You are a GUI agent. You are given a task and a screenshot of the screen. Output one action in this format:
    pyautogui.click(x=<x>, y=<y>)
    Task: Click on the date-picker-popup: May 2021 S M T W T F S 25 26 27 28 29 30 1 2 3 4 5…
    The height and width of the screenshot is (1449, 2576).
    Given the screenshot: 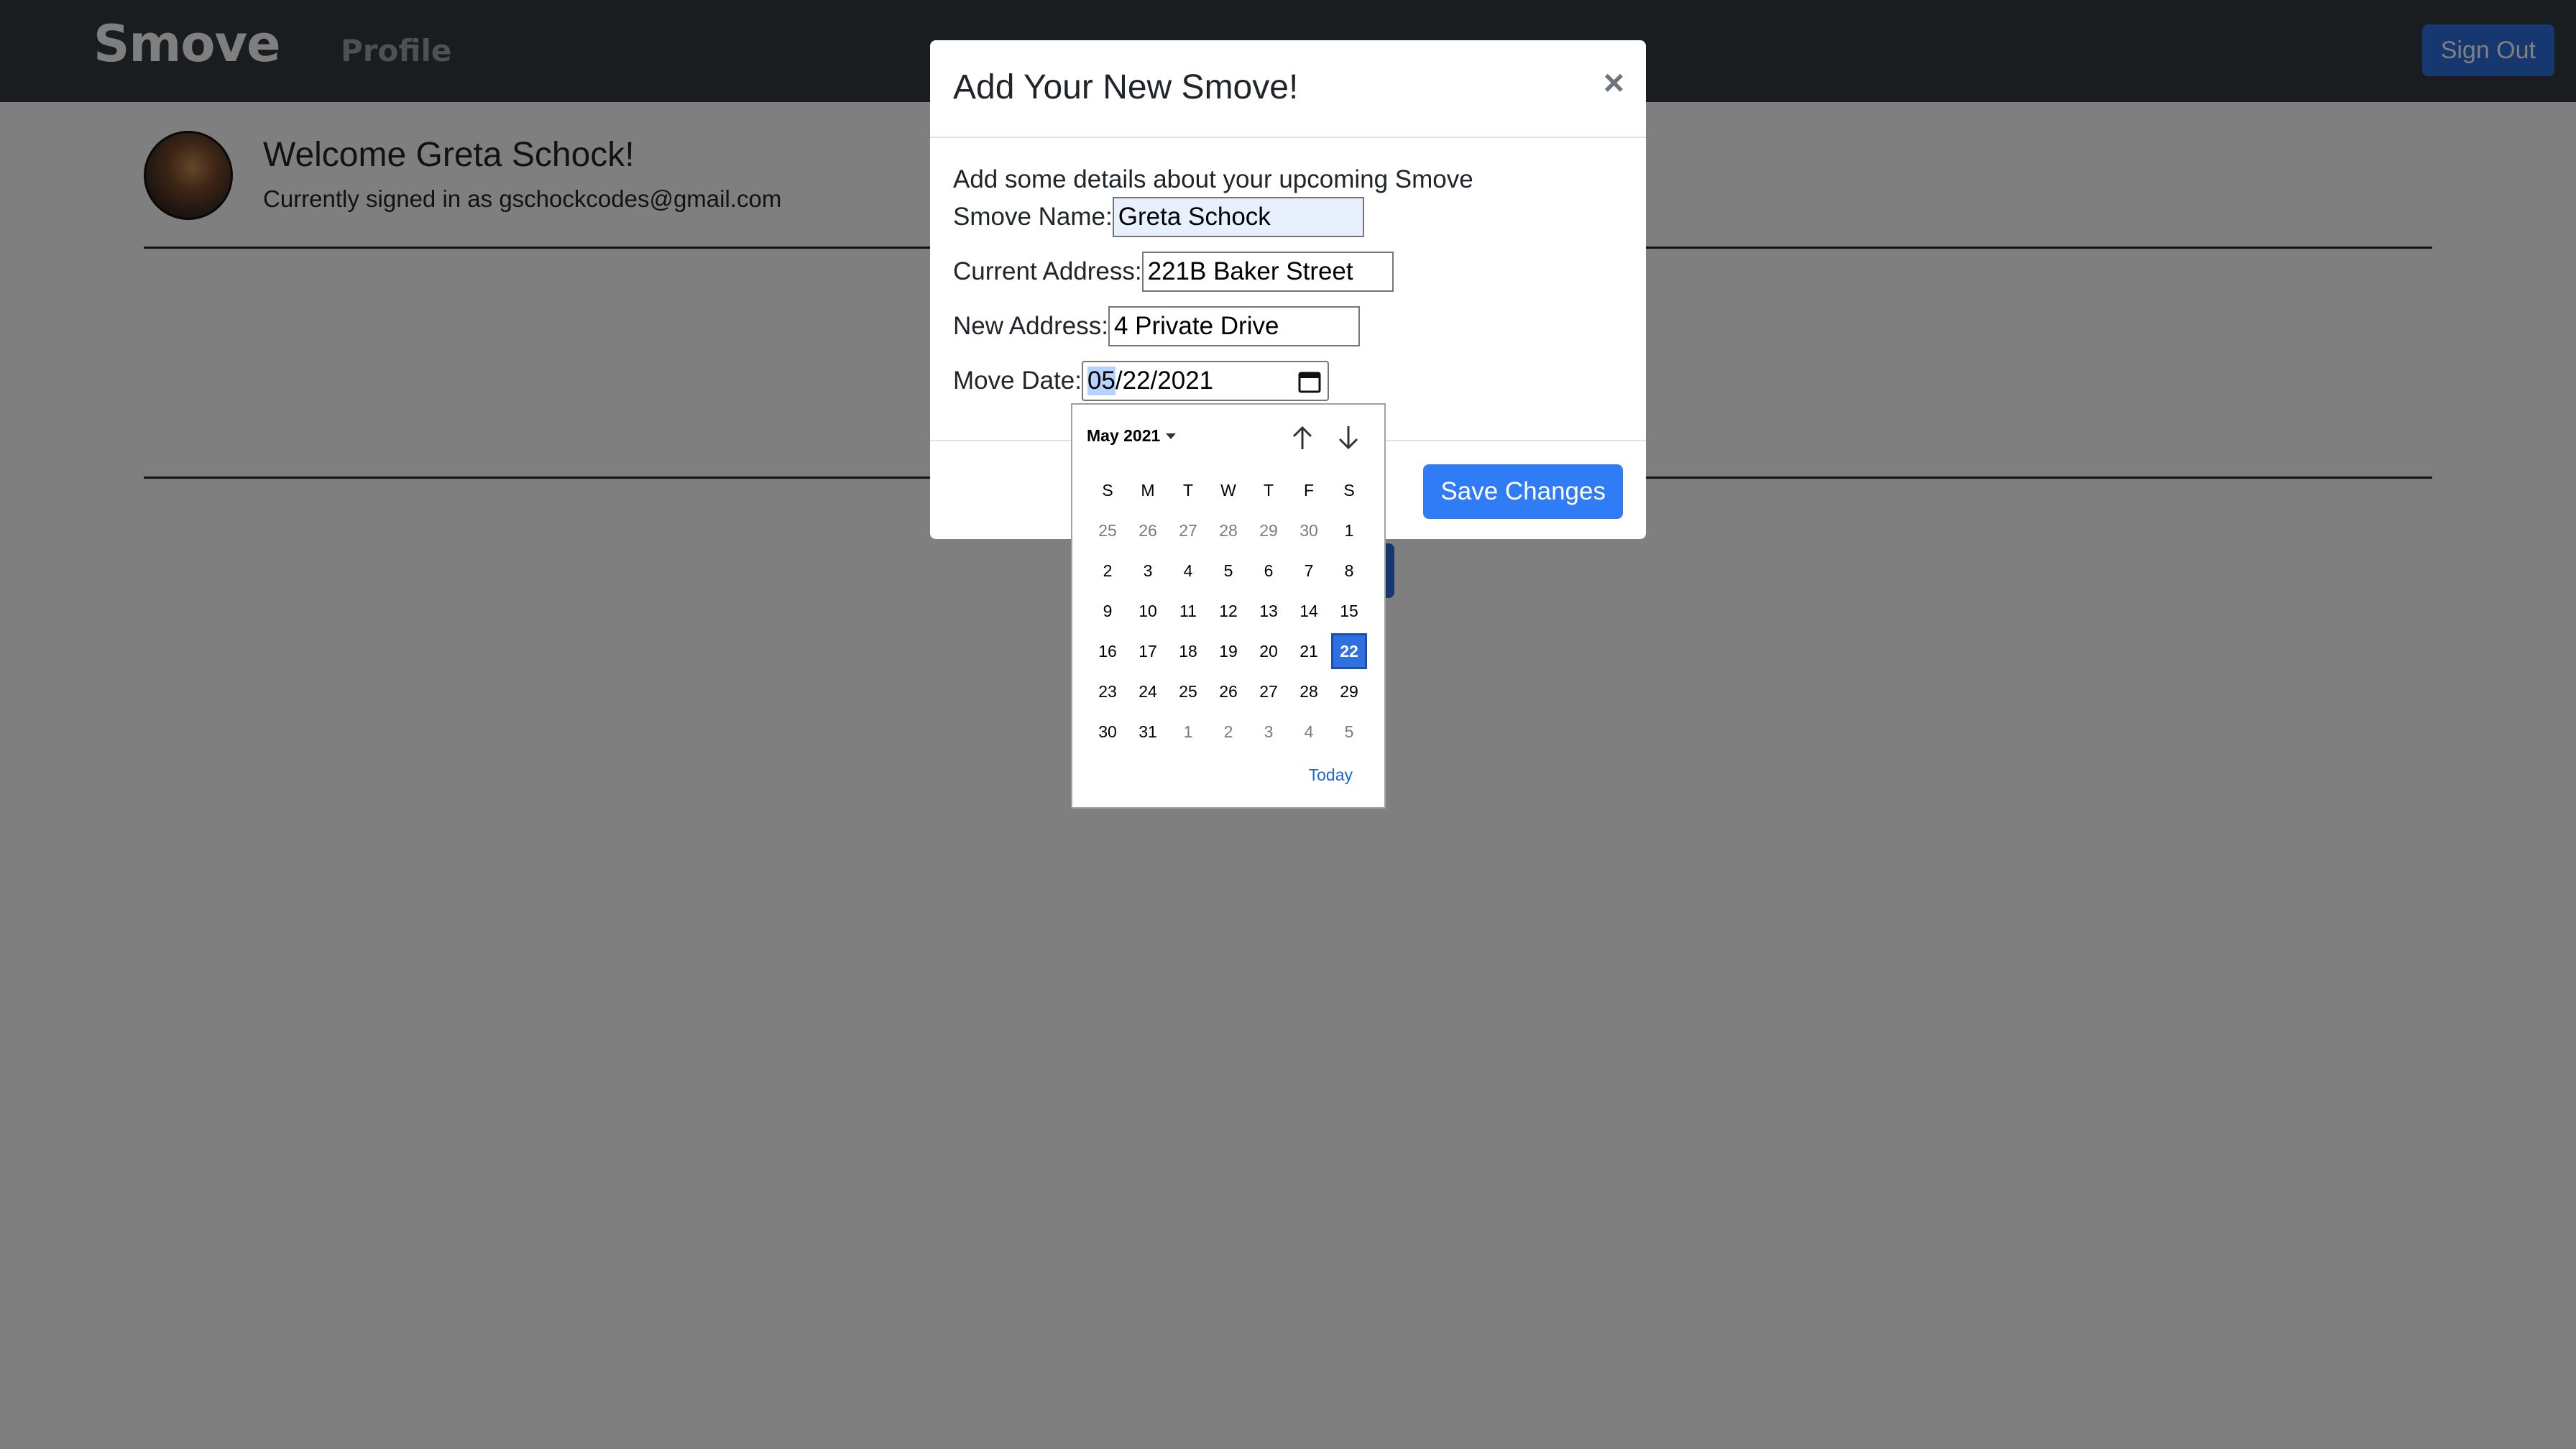 What is the action you would take?
    pyautogui.click(x=1228, y=606)
    